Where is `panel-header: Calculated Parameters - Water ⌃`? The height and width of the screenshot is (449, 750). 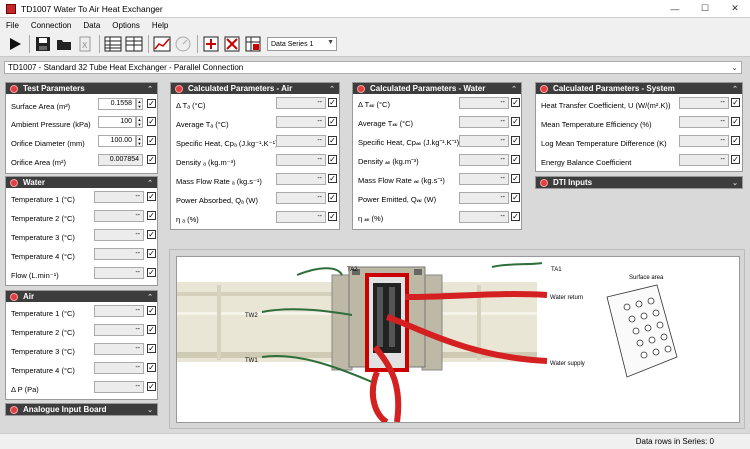 panel-header: Calculated Parameters - Water ⌃ is located at coordinates (437, 88).